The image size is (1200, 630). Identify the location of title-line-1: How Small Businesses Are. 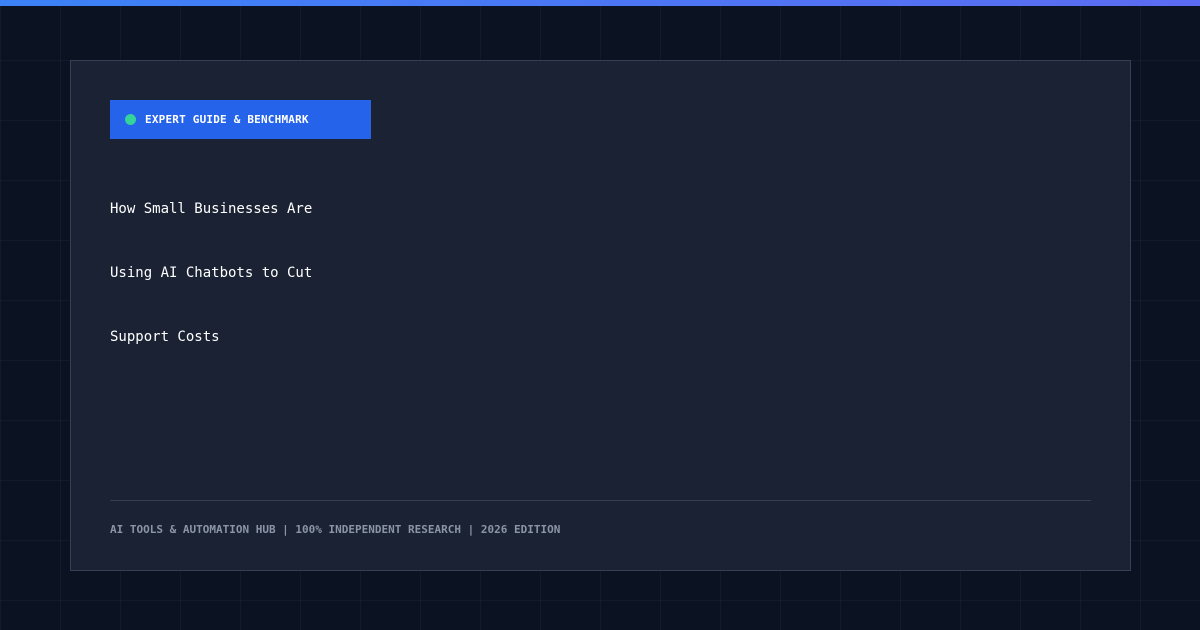
(211, 209).